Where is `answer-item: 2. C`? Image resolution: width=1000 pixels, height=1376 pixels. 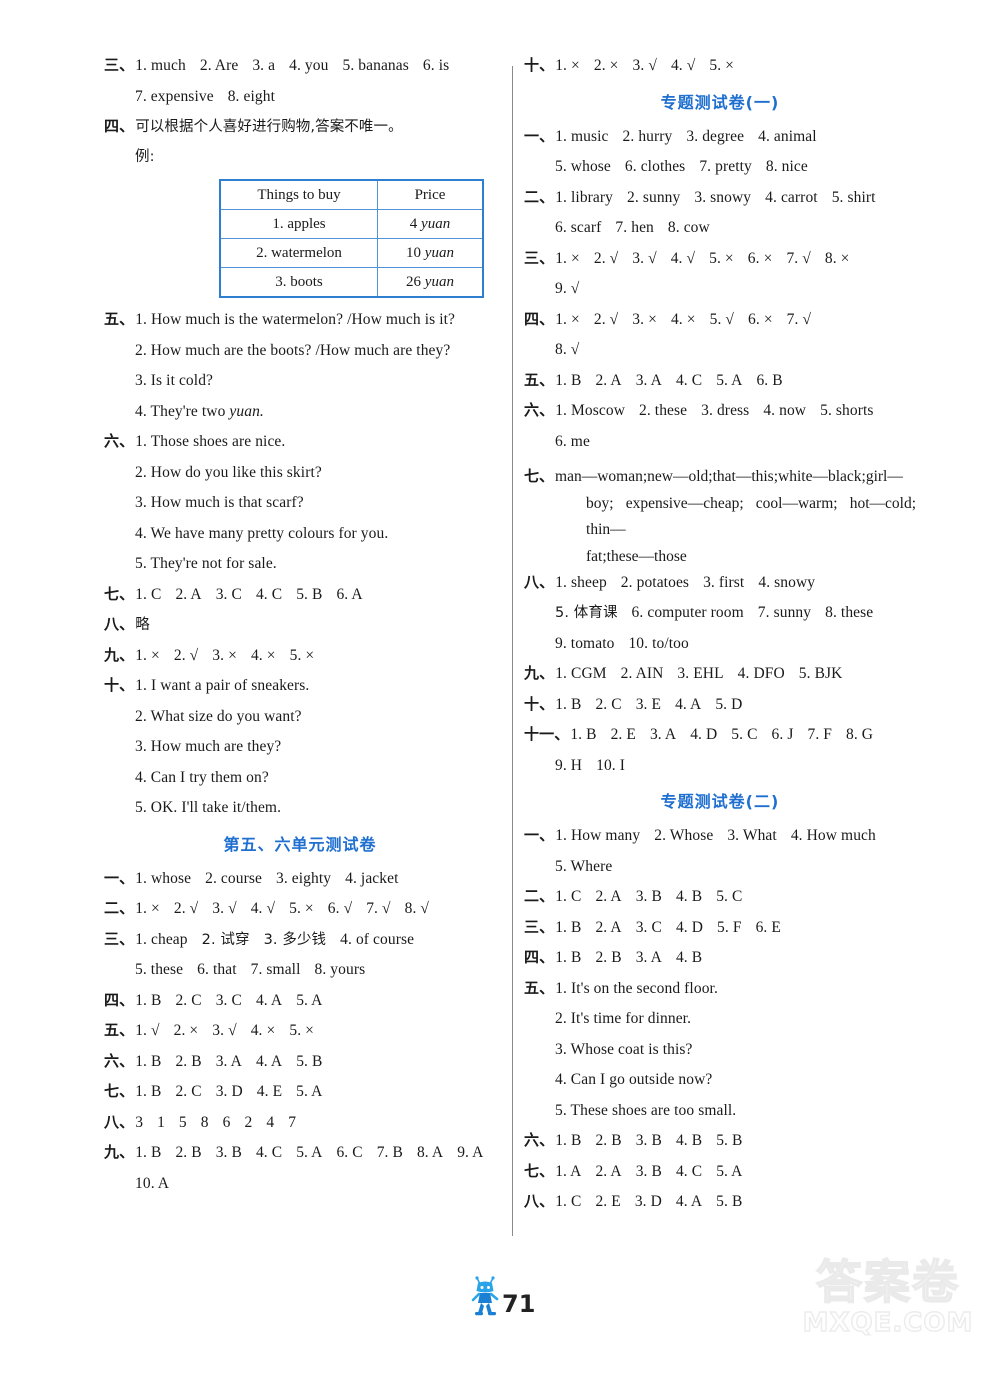
answer-item: 2. C is located at coordinates (608, 704).